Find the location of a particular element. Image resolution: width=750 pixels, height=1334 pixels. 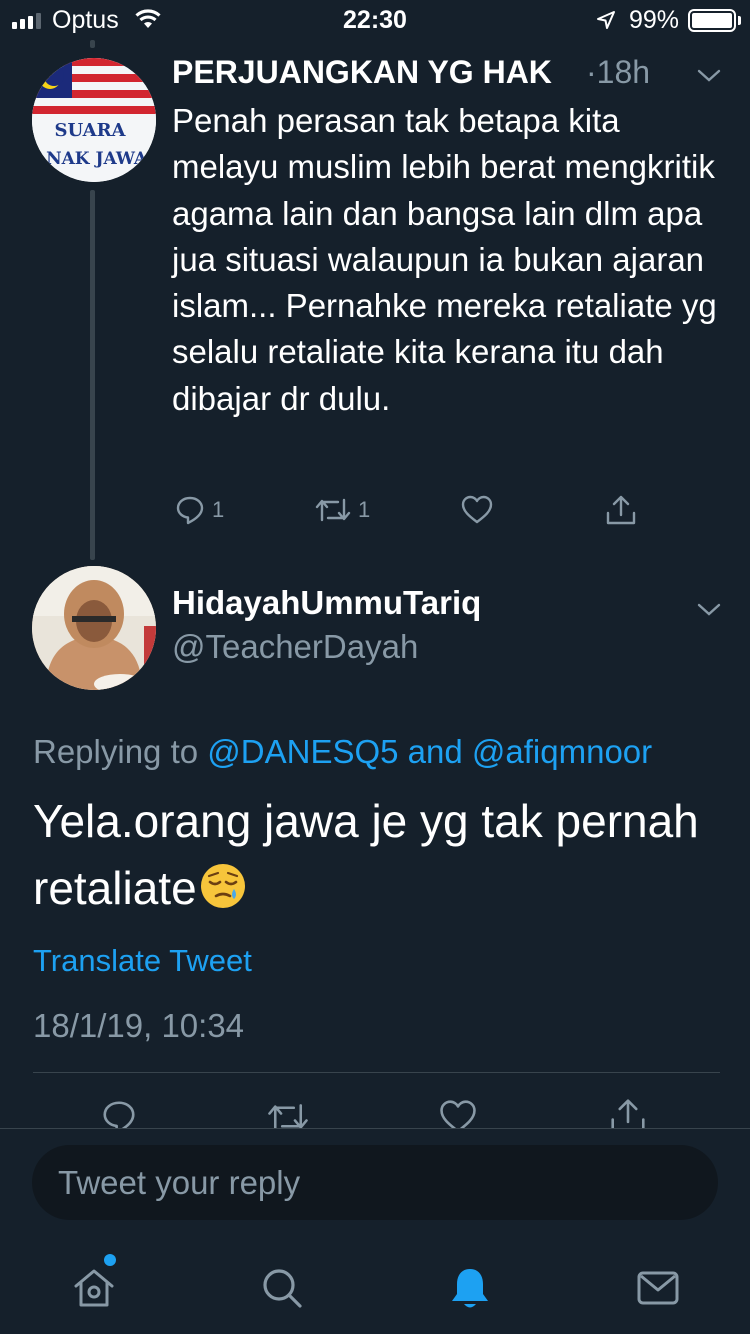

retweet-count: 1 is located at coordinates (364, 509).